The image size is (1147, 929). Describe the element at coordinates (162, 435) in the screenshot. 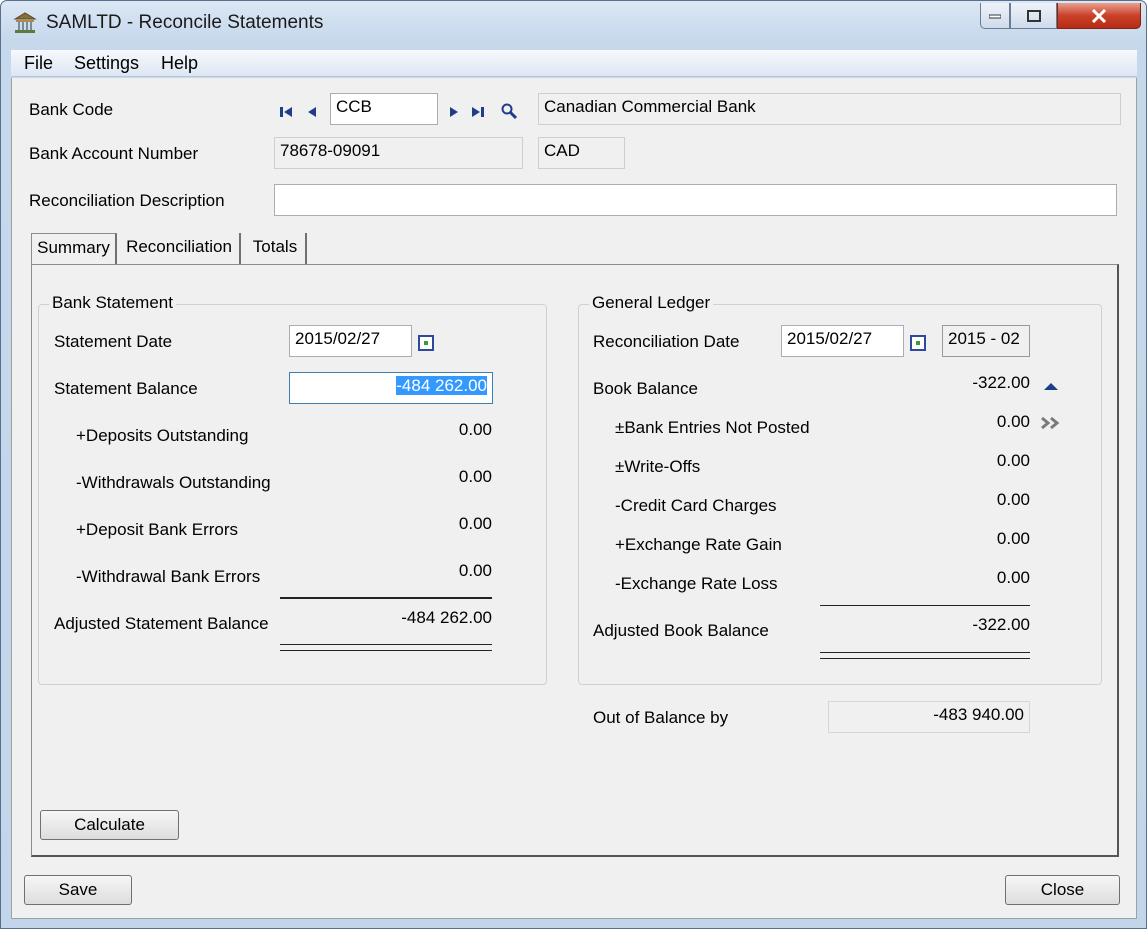

I see `deposits-outstanding-label: +Deposits Outstanding` at that location.